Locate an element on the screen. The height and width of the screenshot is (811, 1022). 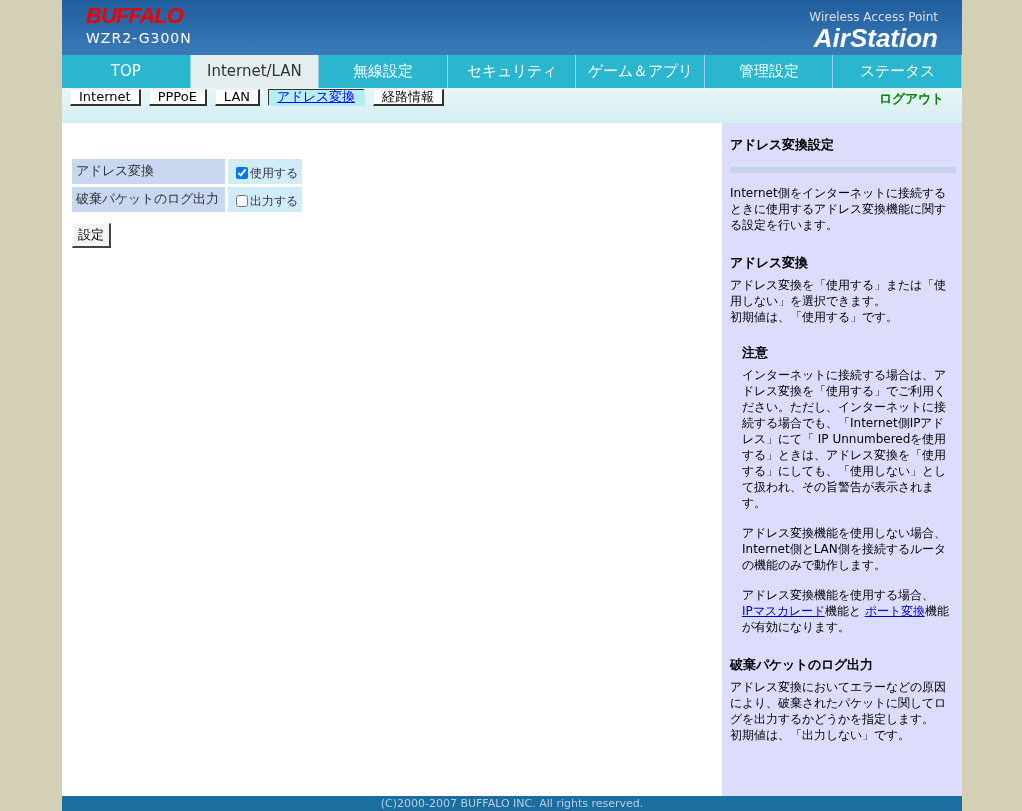
help-paragraph: アドレス変換機能を使用しない場合、Internet側とLAN側を接続するルータの機能のみで動作します。 is located at coordinates (844, 549).